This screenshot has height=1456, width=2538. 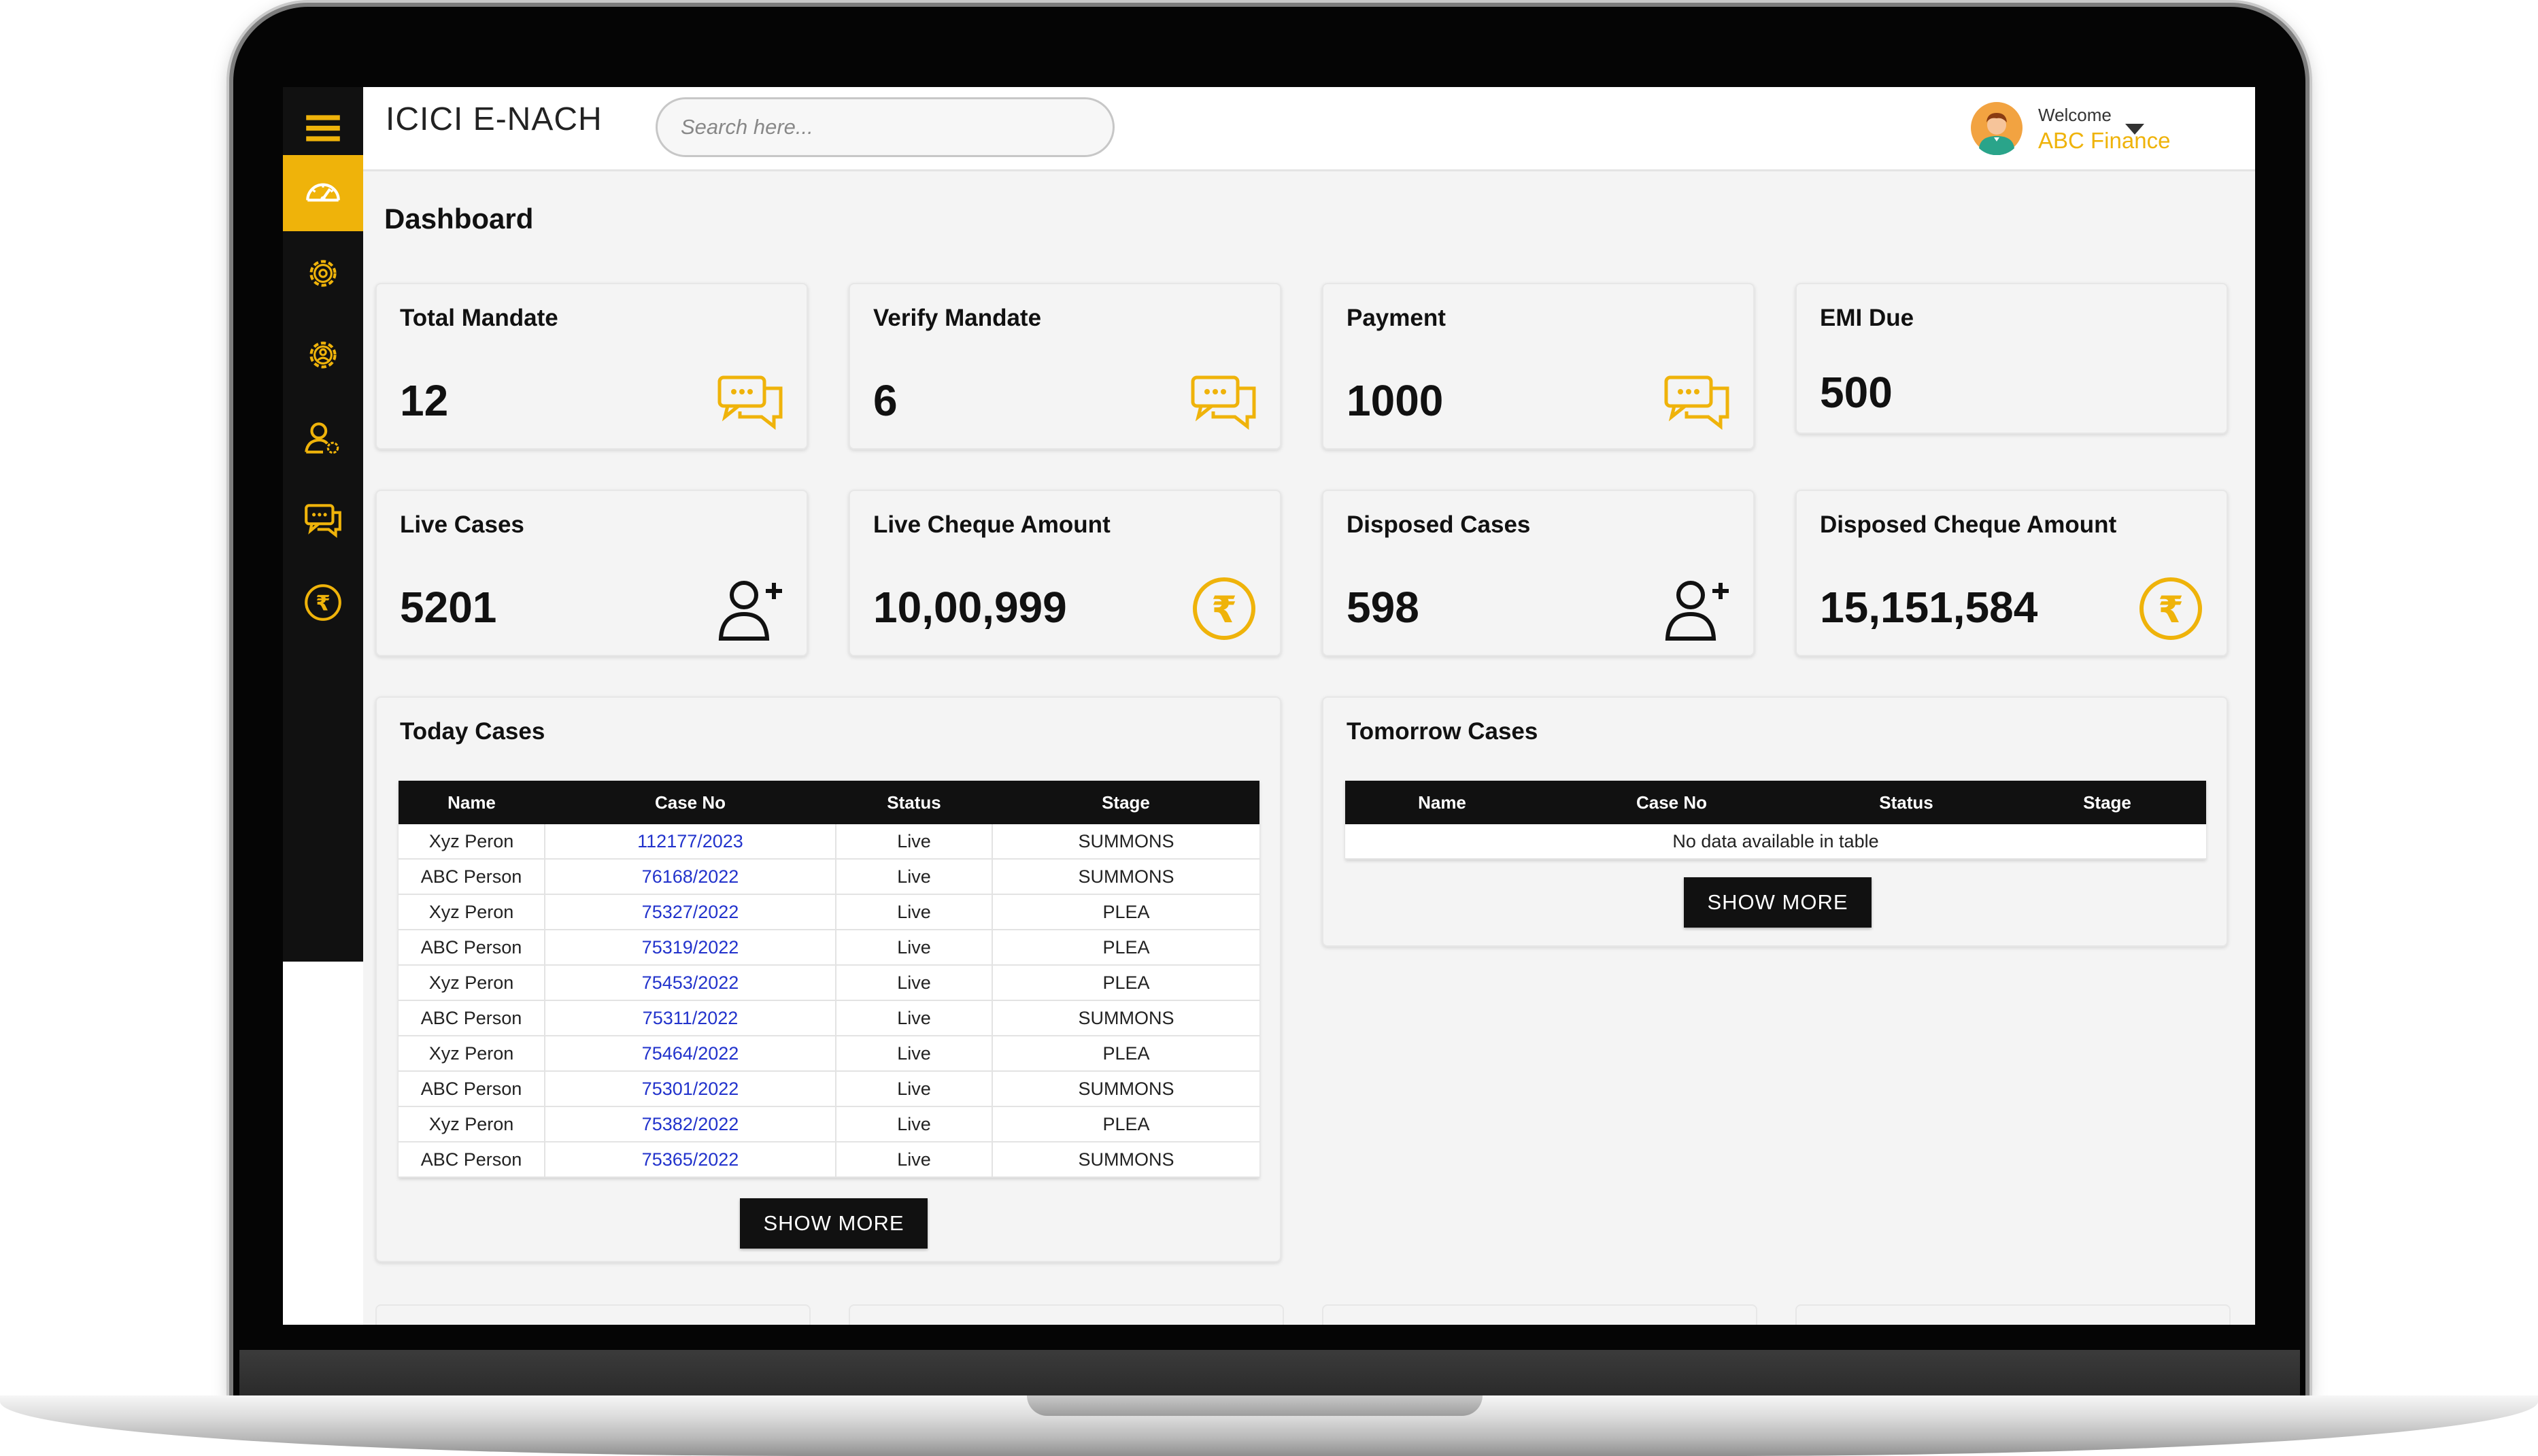 I want to click on table-row: ABC Person 76168/2022 Live SUMMONS, so click(x=829, y=877).